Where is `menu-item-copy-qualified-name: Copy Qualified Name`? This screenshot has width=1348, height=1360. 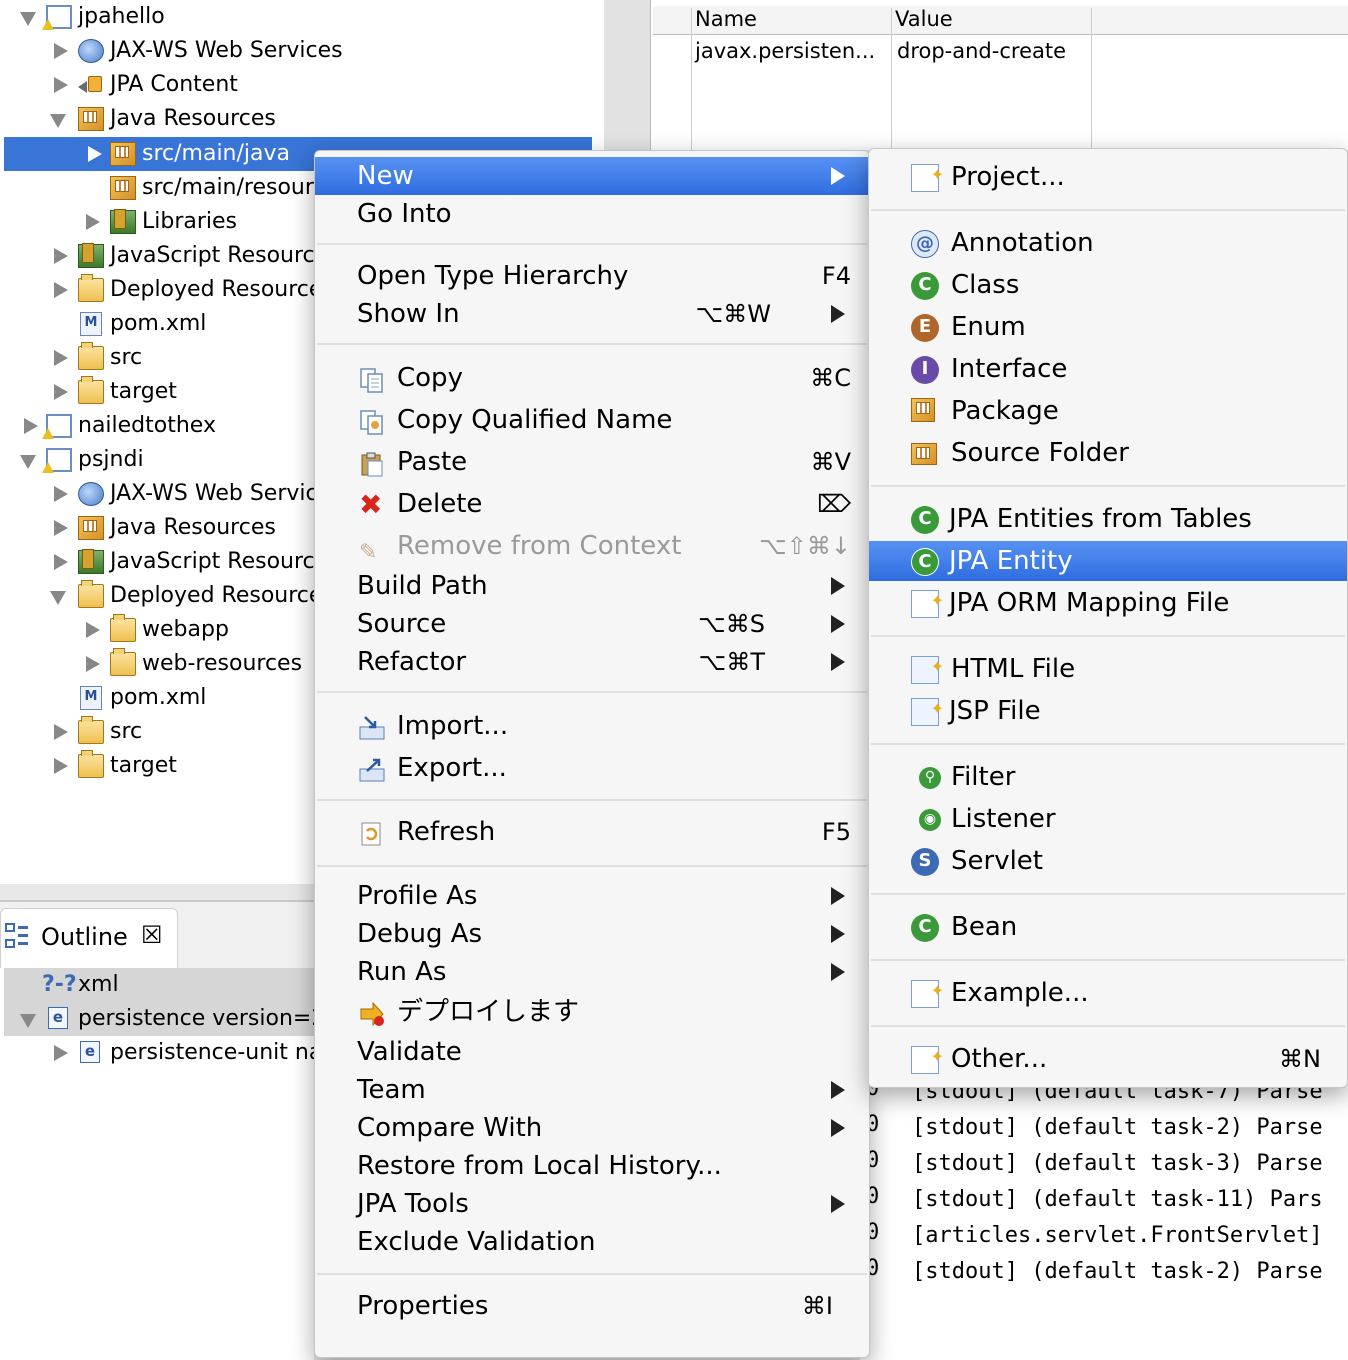 menu-item-copy-qualified-name: Copy Qualified Name is located at coordinates (592, 420).